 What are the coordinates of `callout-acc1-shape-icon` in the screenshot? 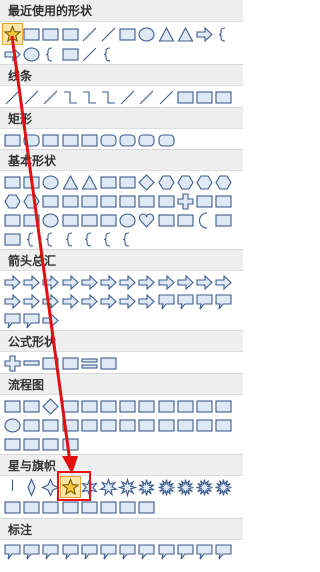 It's located at (146, 551).